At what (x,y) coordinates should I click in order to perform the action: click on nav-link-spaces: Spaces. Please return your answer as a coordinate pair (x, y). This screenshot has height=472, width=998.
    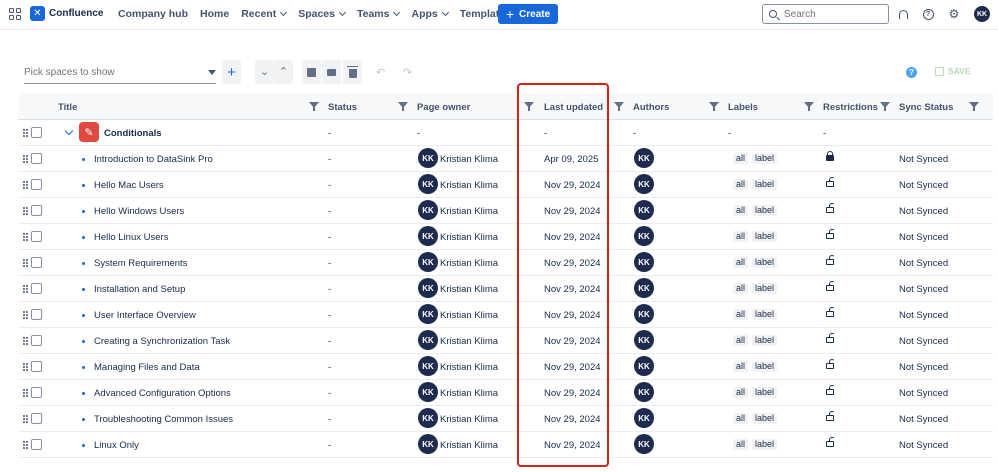
    Looking at the image, I should click on (322, 14).